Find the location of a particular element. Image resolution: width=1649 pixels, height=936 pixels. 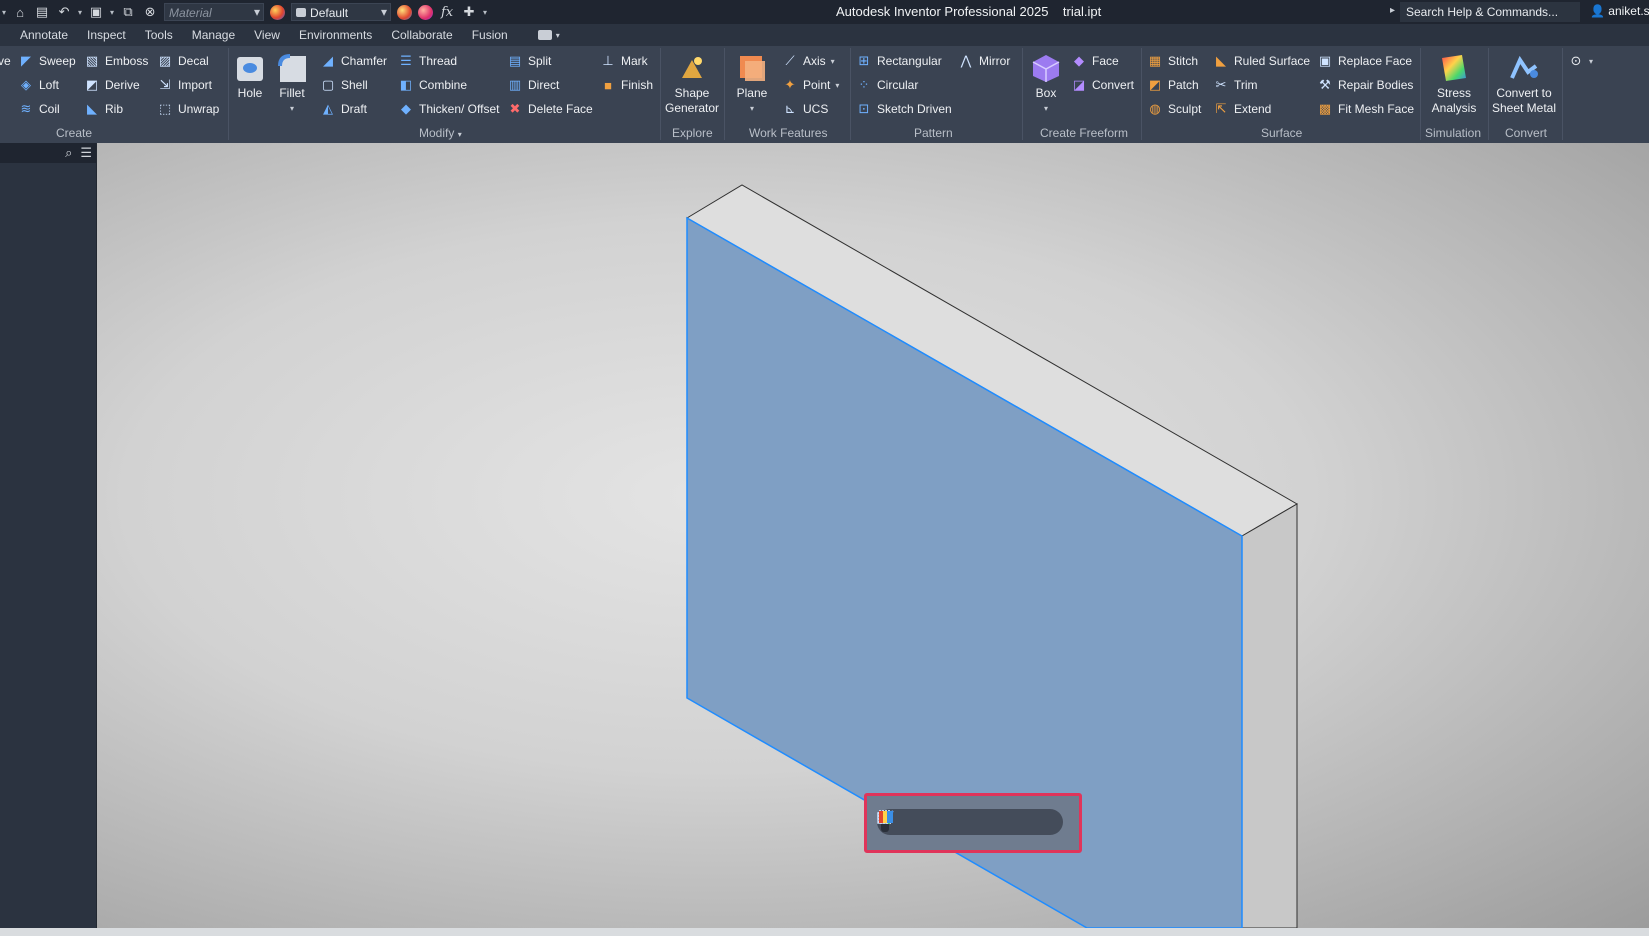

group-label-modify: Modify ▾ is located at coordinates (440, 133).